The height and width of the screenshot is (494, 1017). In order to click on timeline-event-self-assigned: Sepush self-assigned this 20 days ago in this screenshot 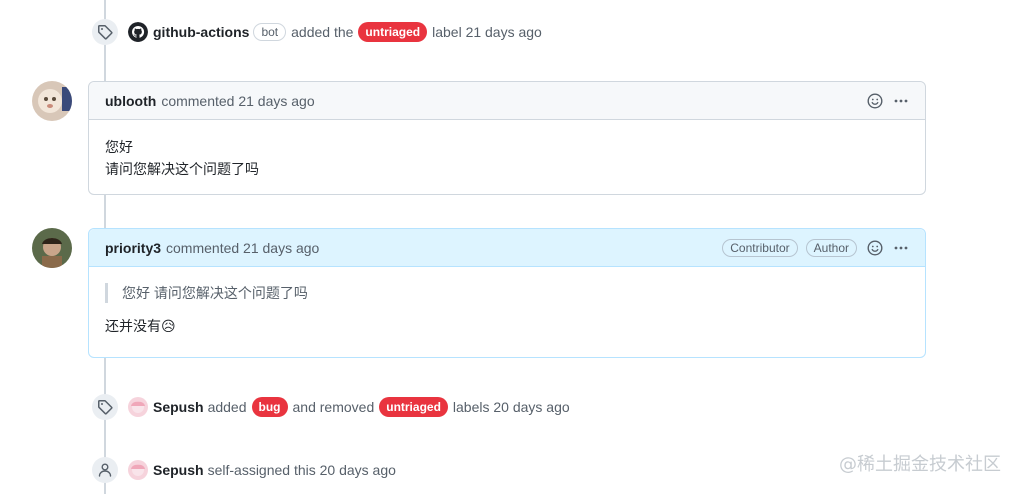, I will do `click(244, 470)`.